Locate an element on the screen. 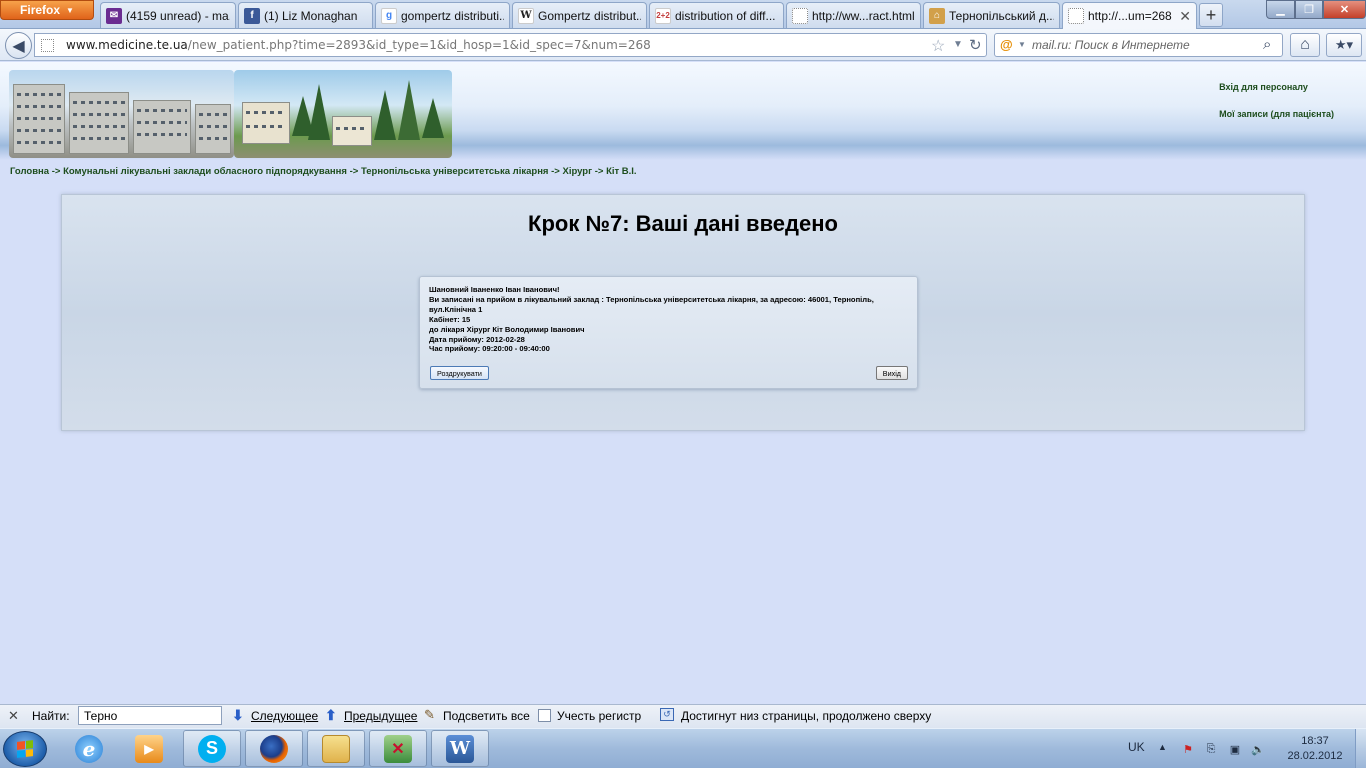  blank-page-icon is located at coordinates (1076, 16).